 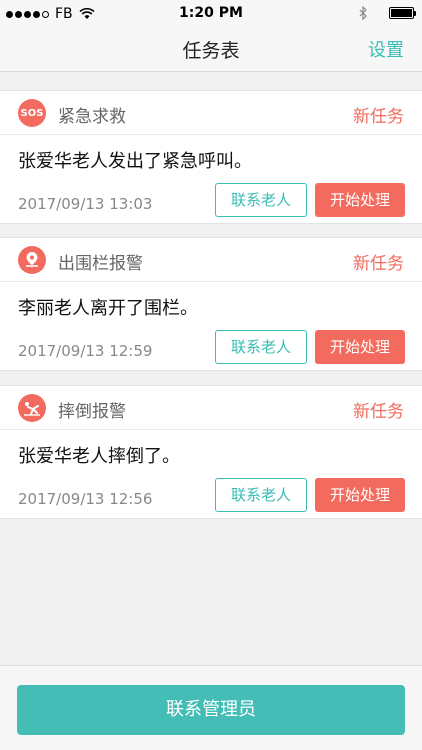 I want to click on settings-button: 设置, so click(x=386, y=49).